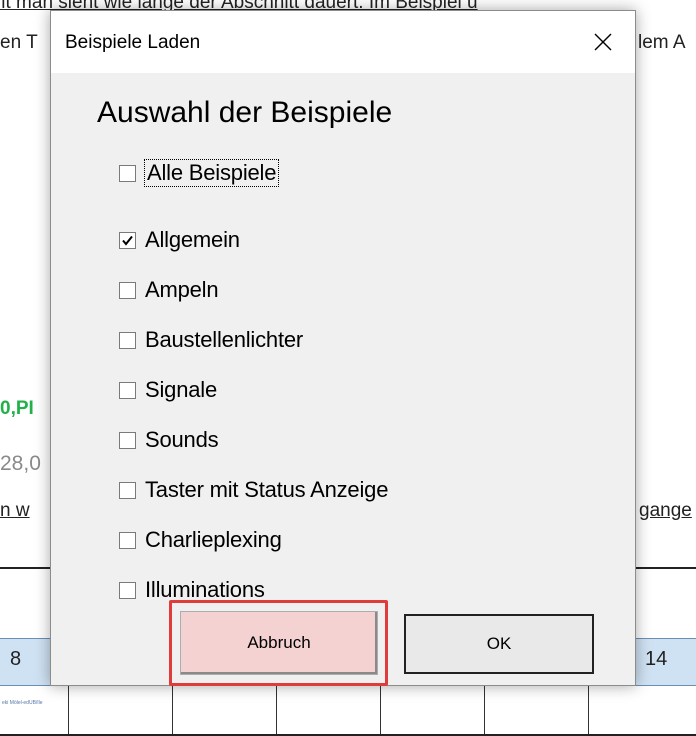 This screenshot has height=736, width=696. Describe the element at coordinates (192, 239) in the screenshot. I see `checkbox-label: Allgemein` at that location.